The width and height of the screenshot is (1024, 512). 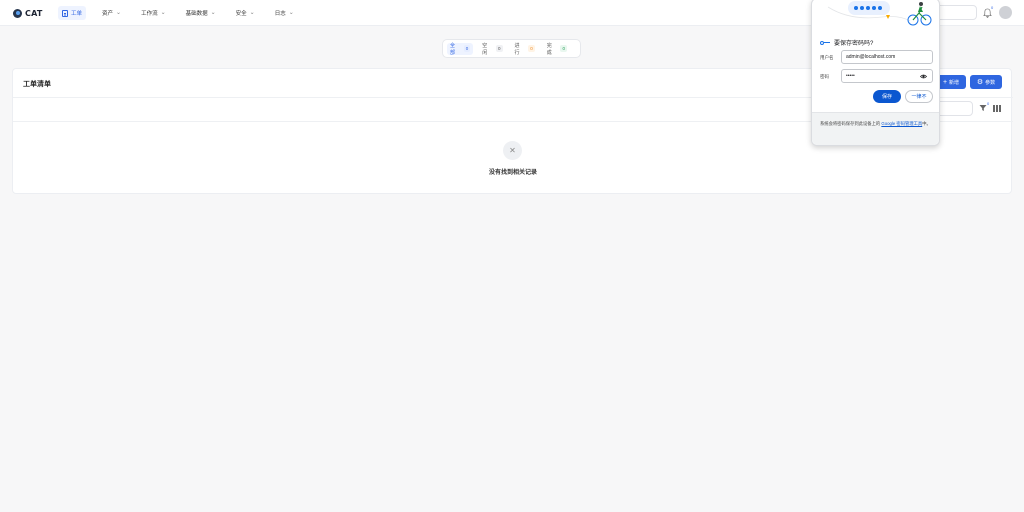 I want to click on nav-item-security: 安全 ⌄, so click(x=245, y=13).